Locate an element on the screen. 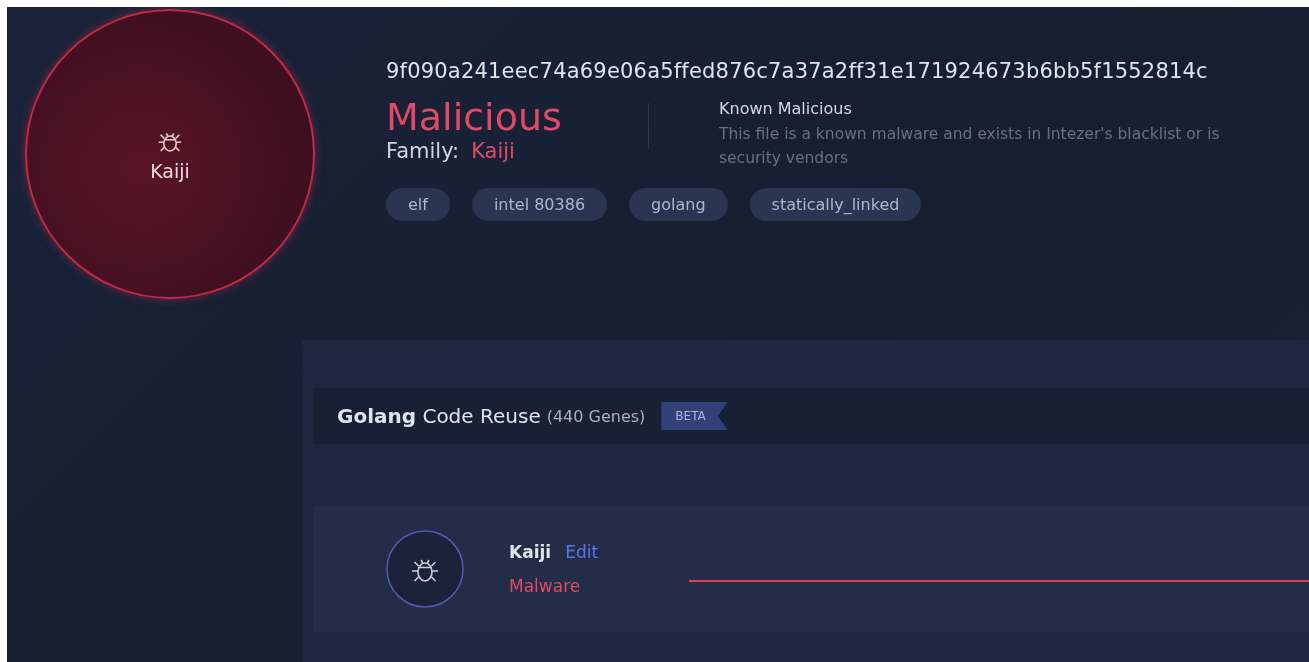 This screenshot has width=1309, height=662. edit-link: Edit is located at coordinates (582, 552).